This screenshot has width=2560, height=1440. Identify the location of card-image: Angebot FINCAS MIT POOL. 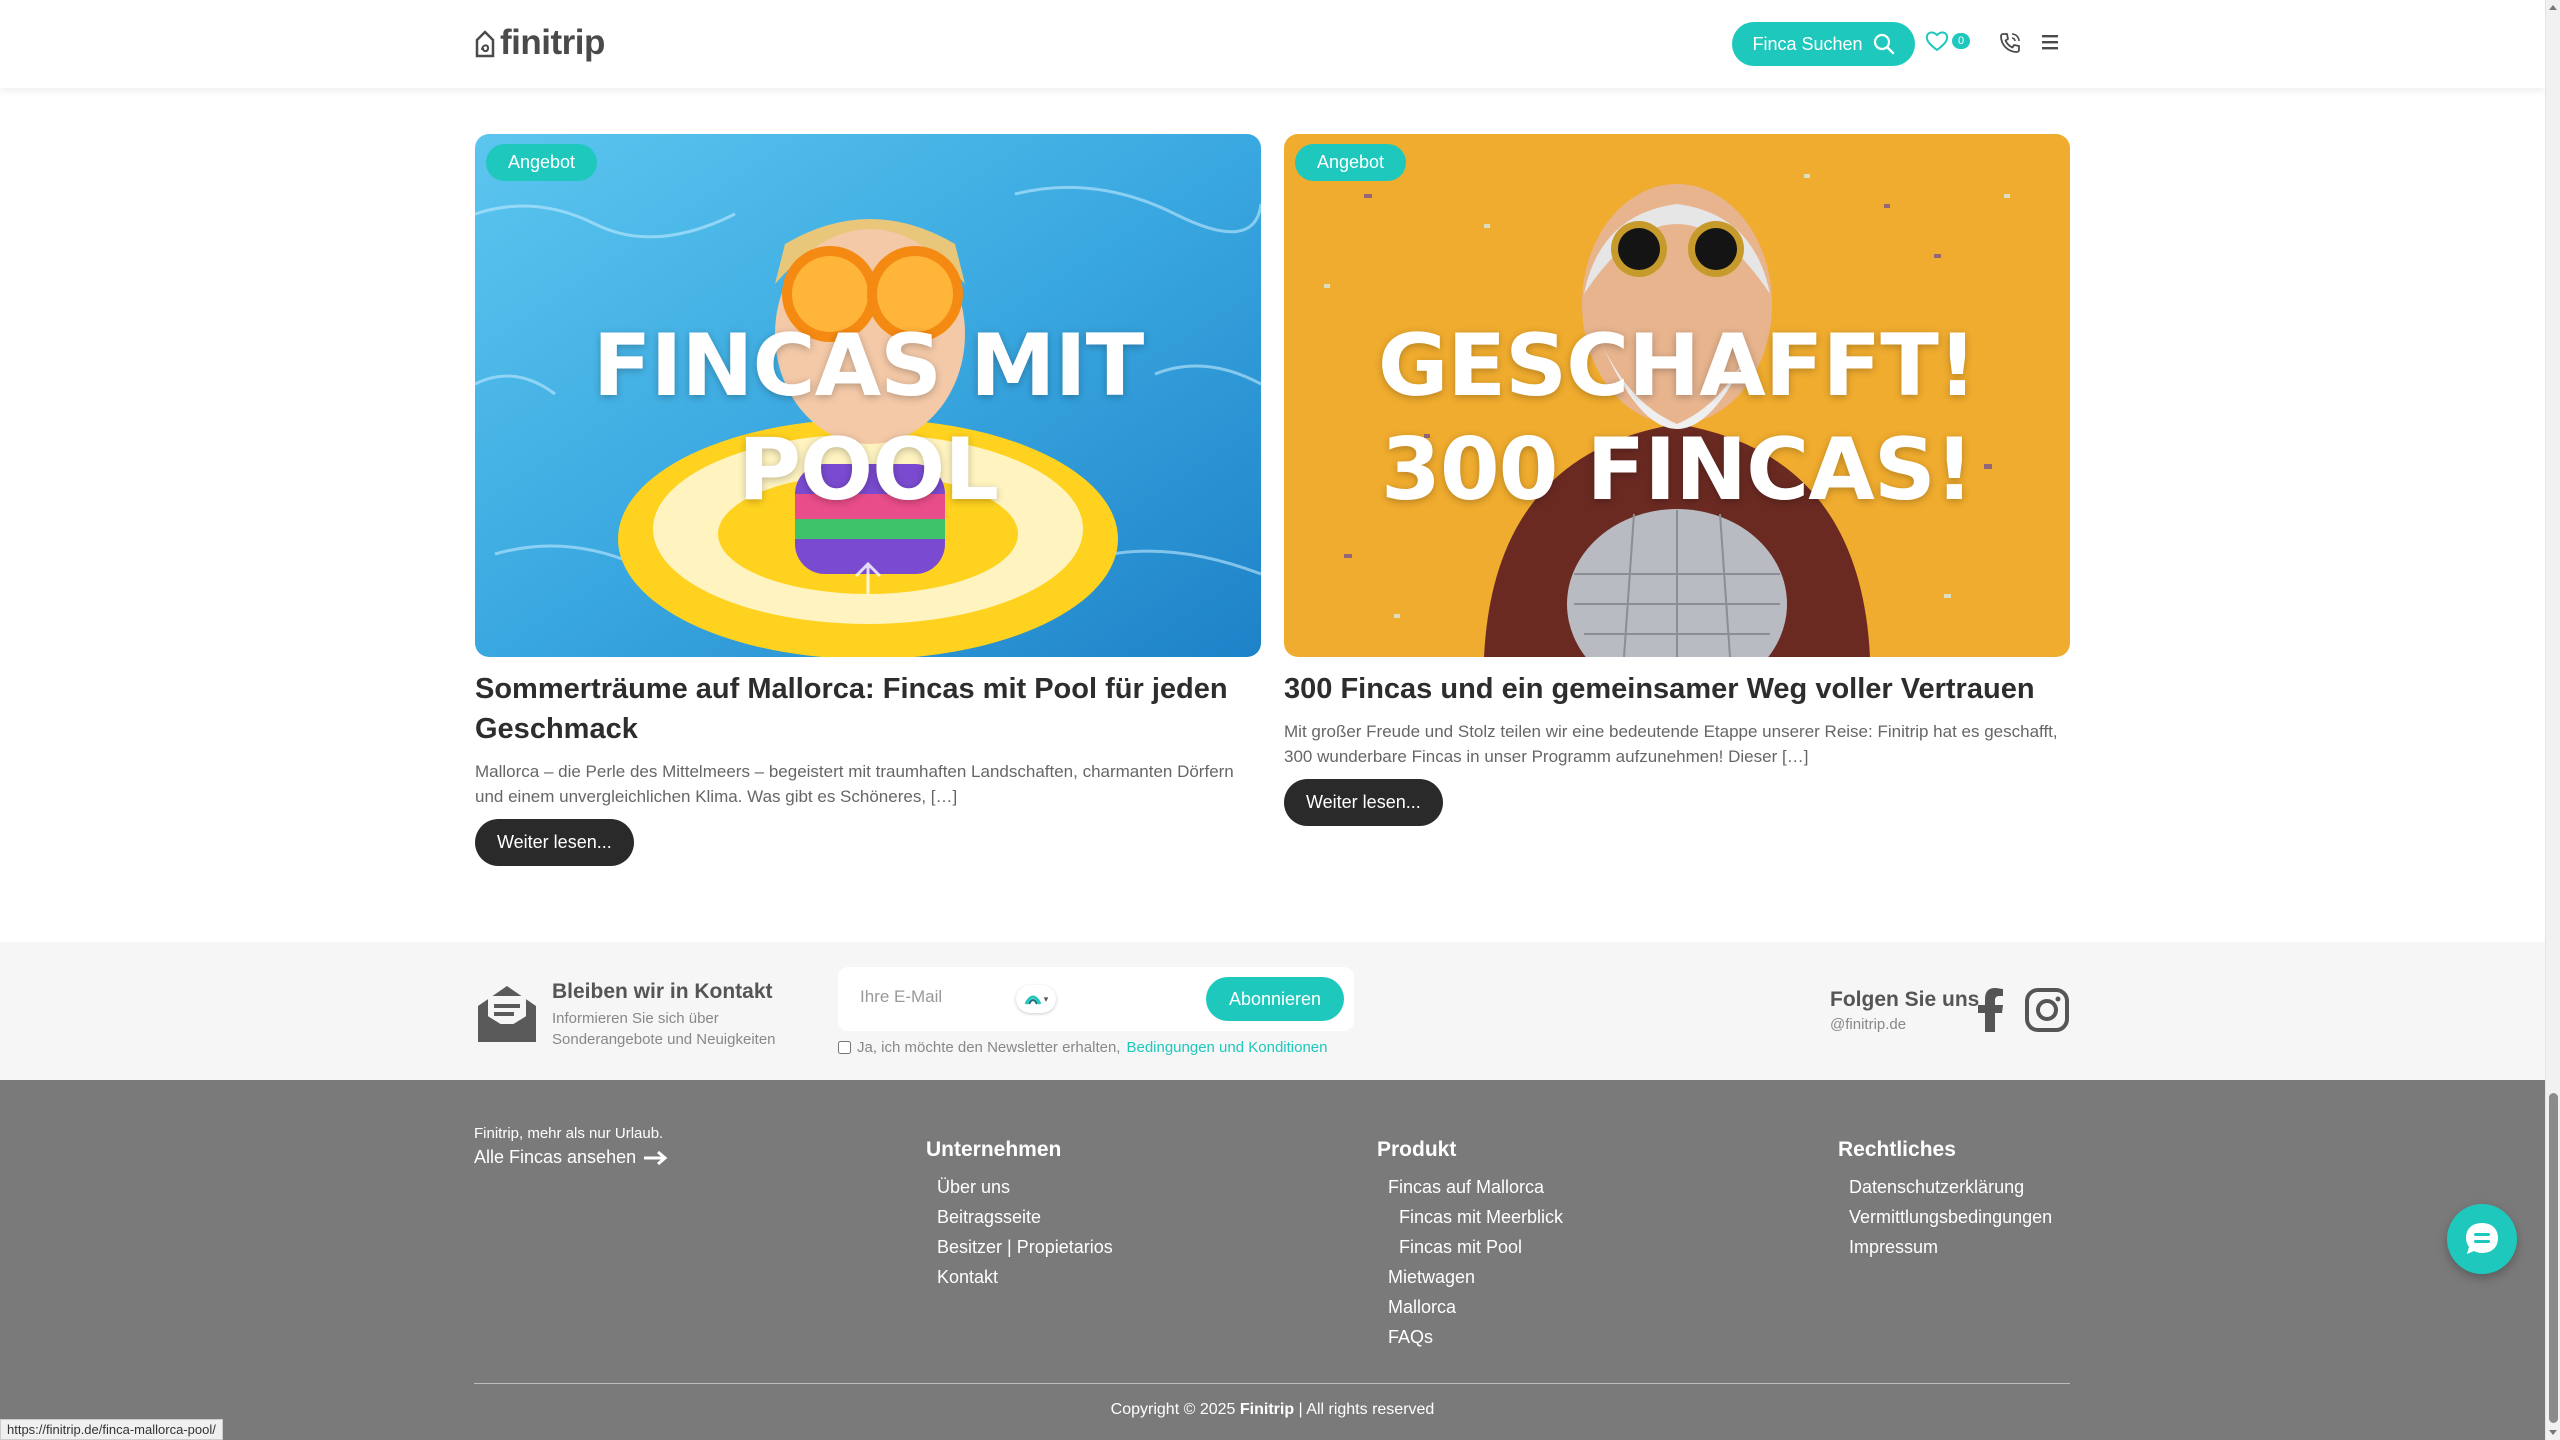
(868, 395).